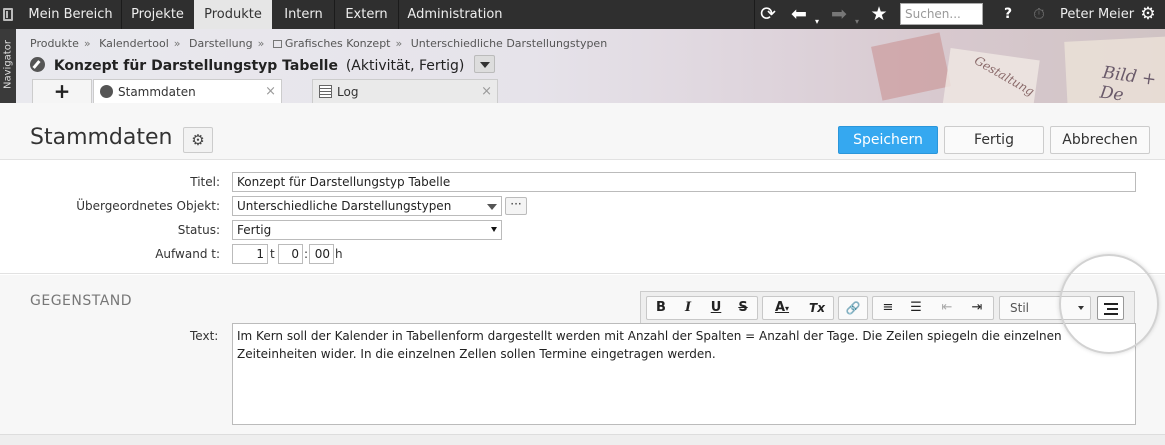  I want to click on help-icon: ?, so click(1008, 14).